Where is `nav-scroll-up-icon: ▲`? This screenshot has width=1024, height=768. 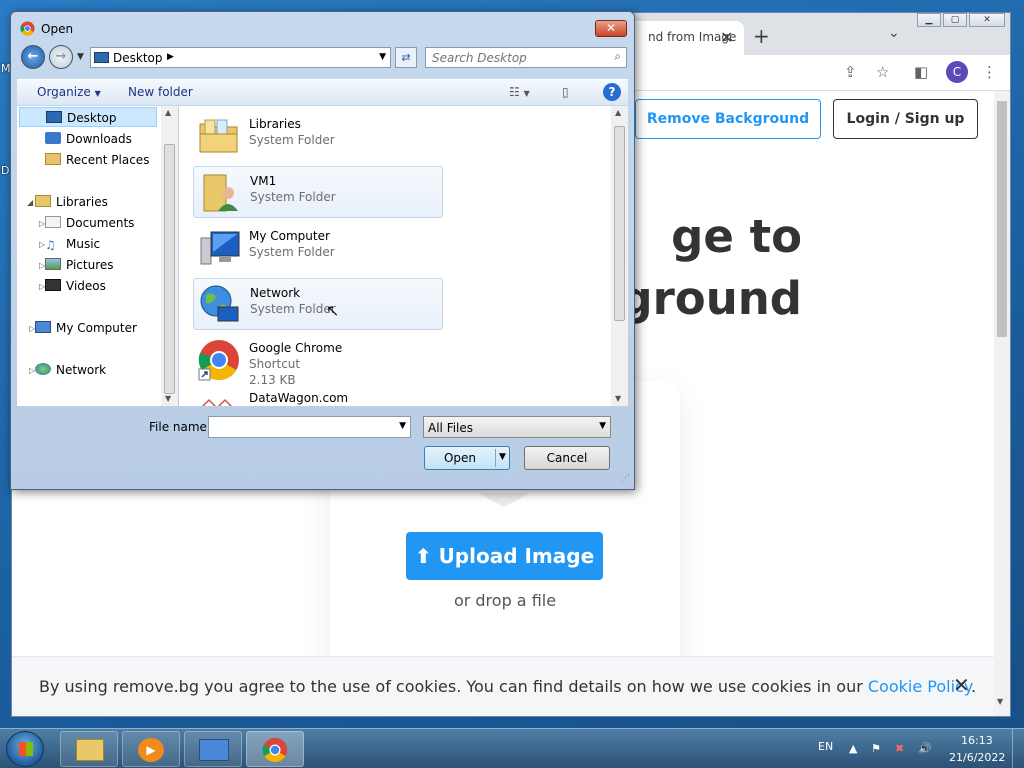 nav-scroll-up-icon: ▲ is located at coordinates (168, 112).